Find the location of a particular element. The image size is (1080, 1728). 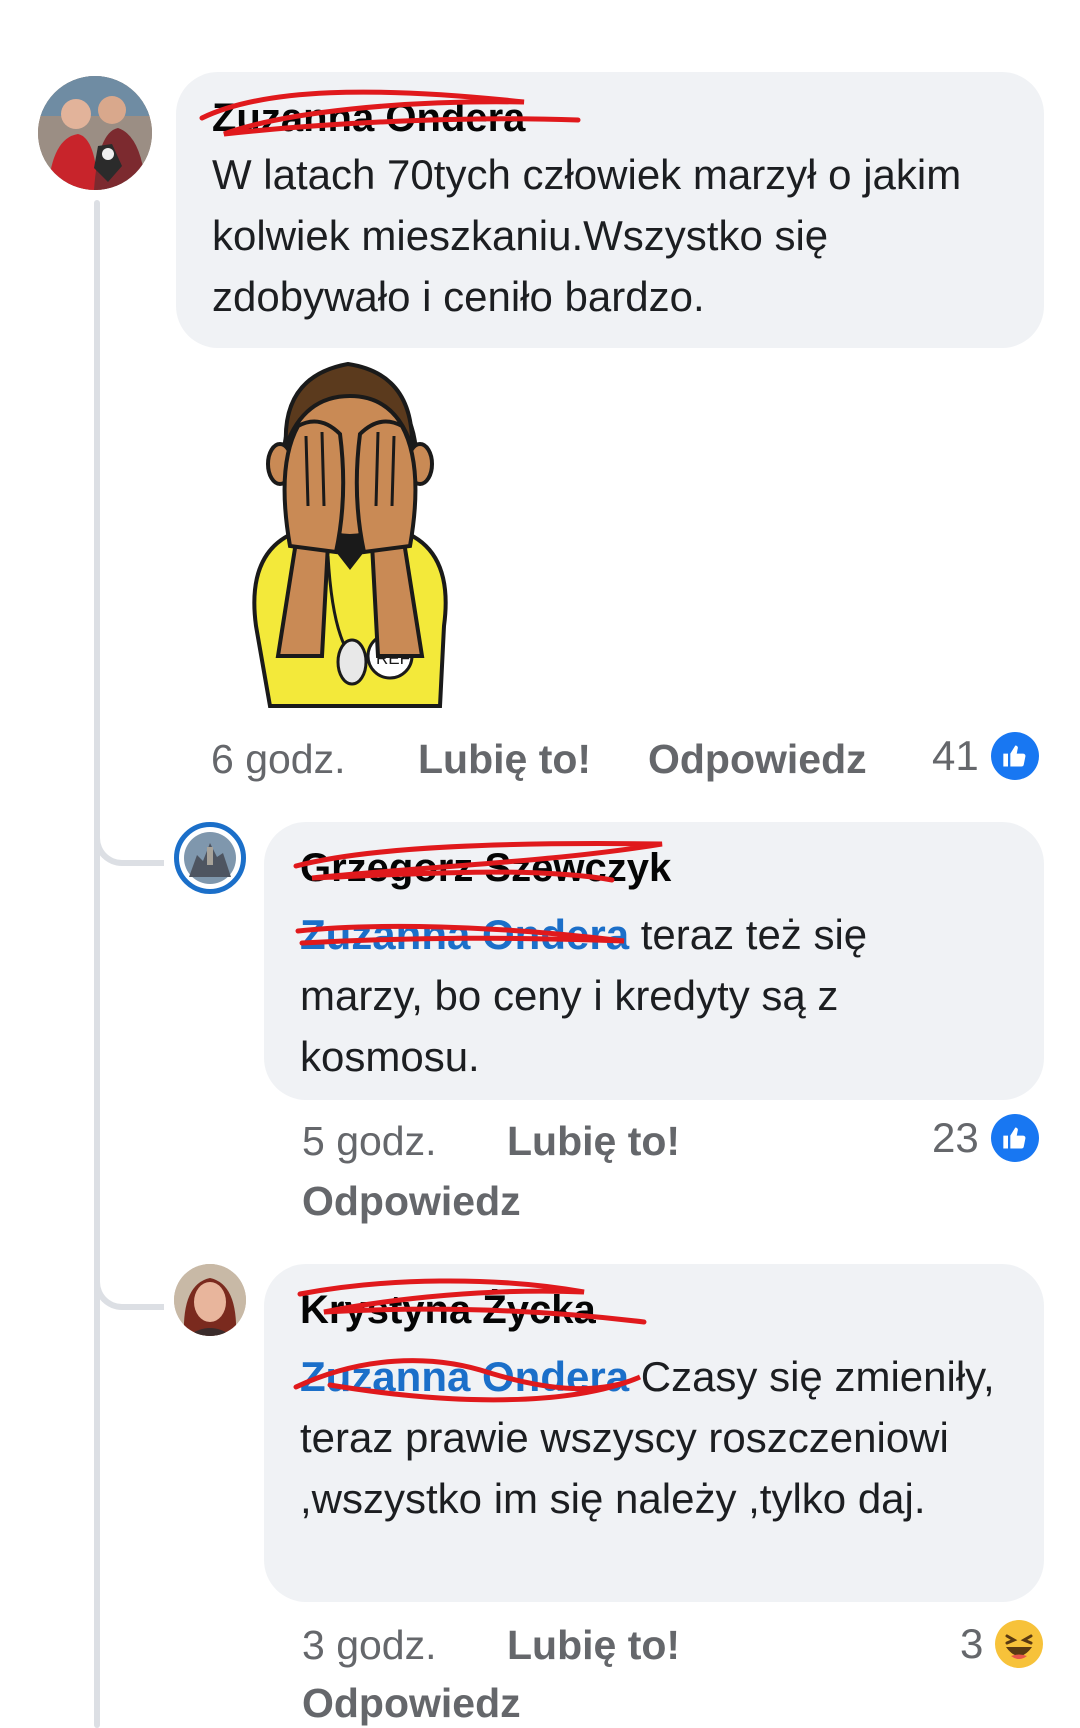

reaction-summary: 41 is located at coordinates (985, 756).